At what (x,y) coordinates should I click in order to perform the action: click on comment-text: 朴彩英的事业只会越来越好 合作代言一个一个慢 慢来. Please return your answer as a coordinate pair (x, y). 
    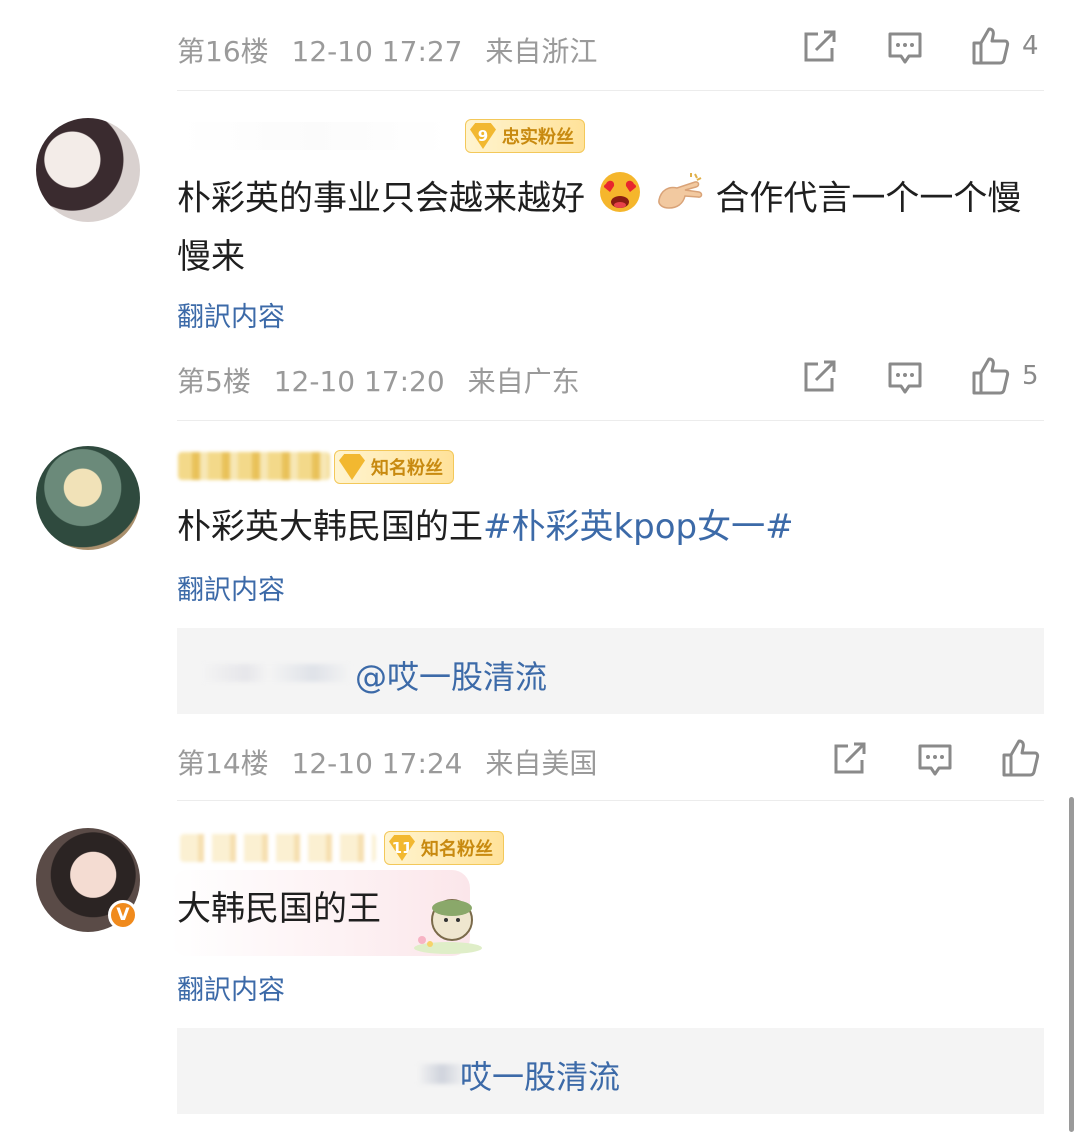
    Looking at the image, I should click on (612, 227).